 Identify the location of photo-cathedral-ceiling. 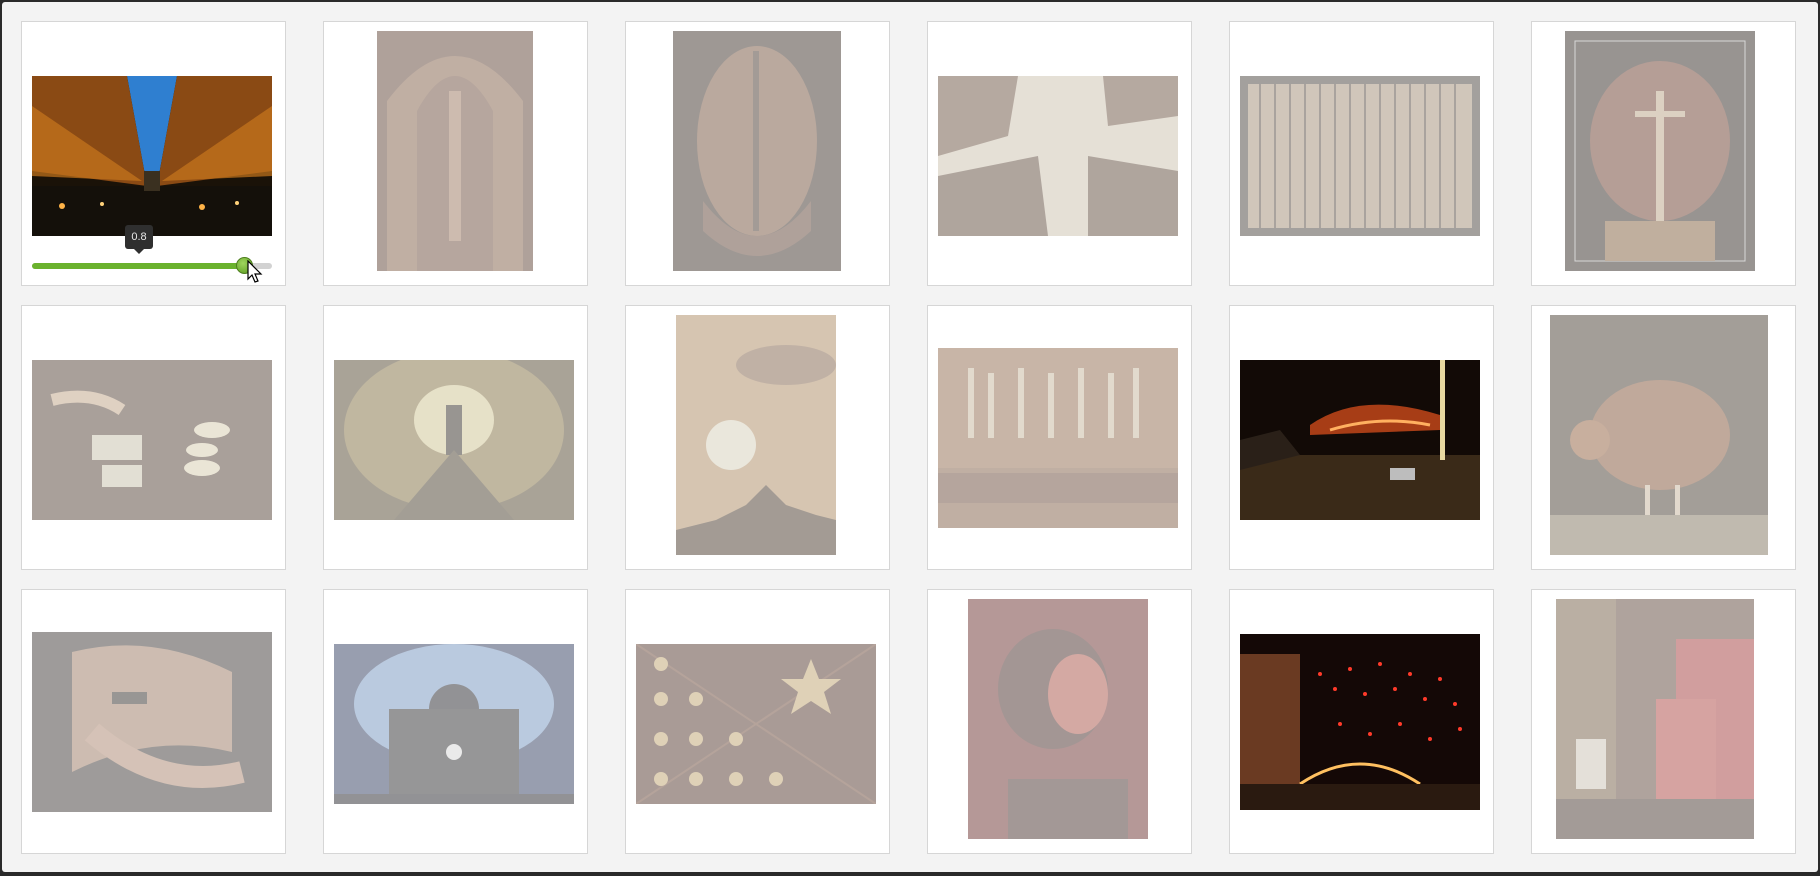
(455, 151).